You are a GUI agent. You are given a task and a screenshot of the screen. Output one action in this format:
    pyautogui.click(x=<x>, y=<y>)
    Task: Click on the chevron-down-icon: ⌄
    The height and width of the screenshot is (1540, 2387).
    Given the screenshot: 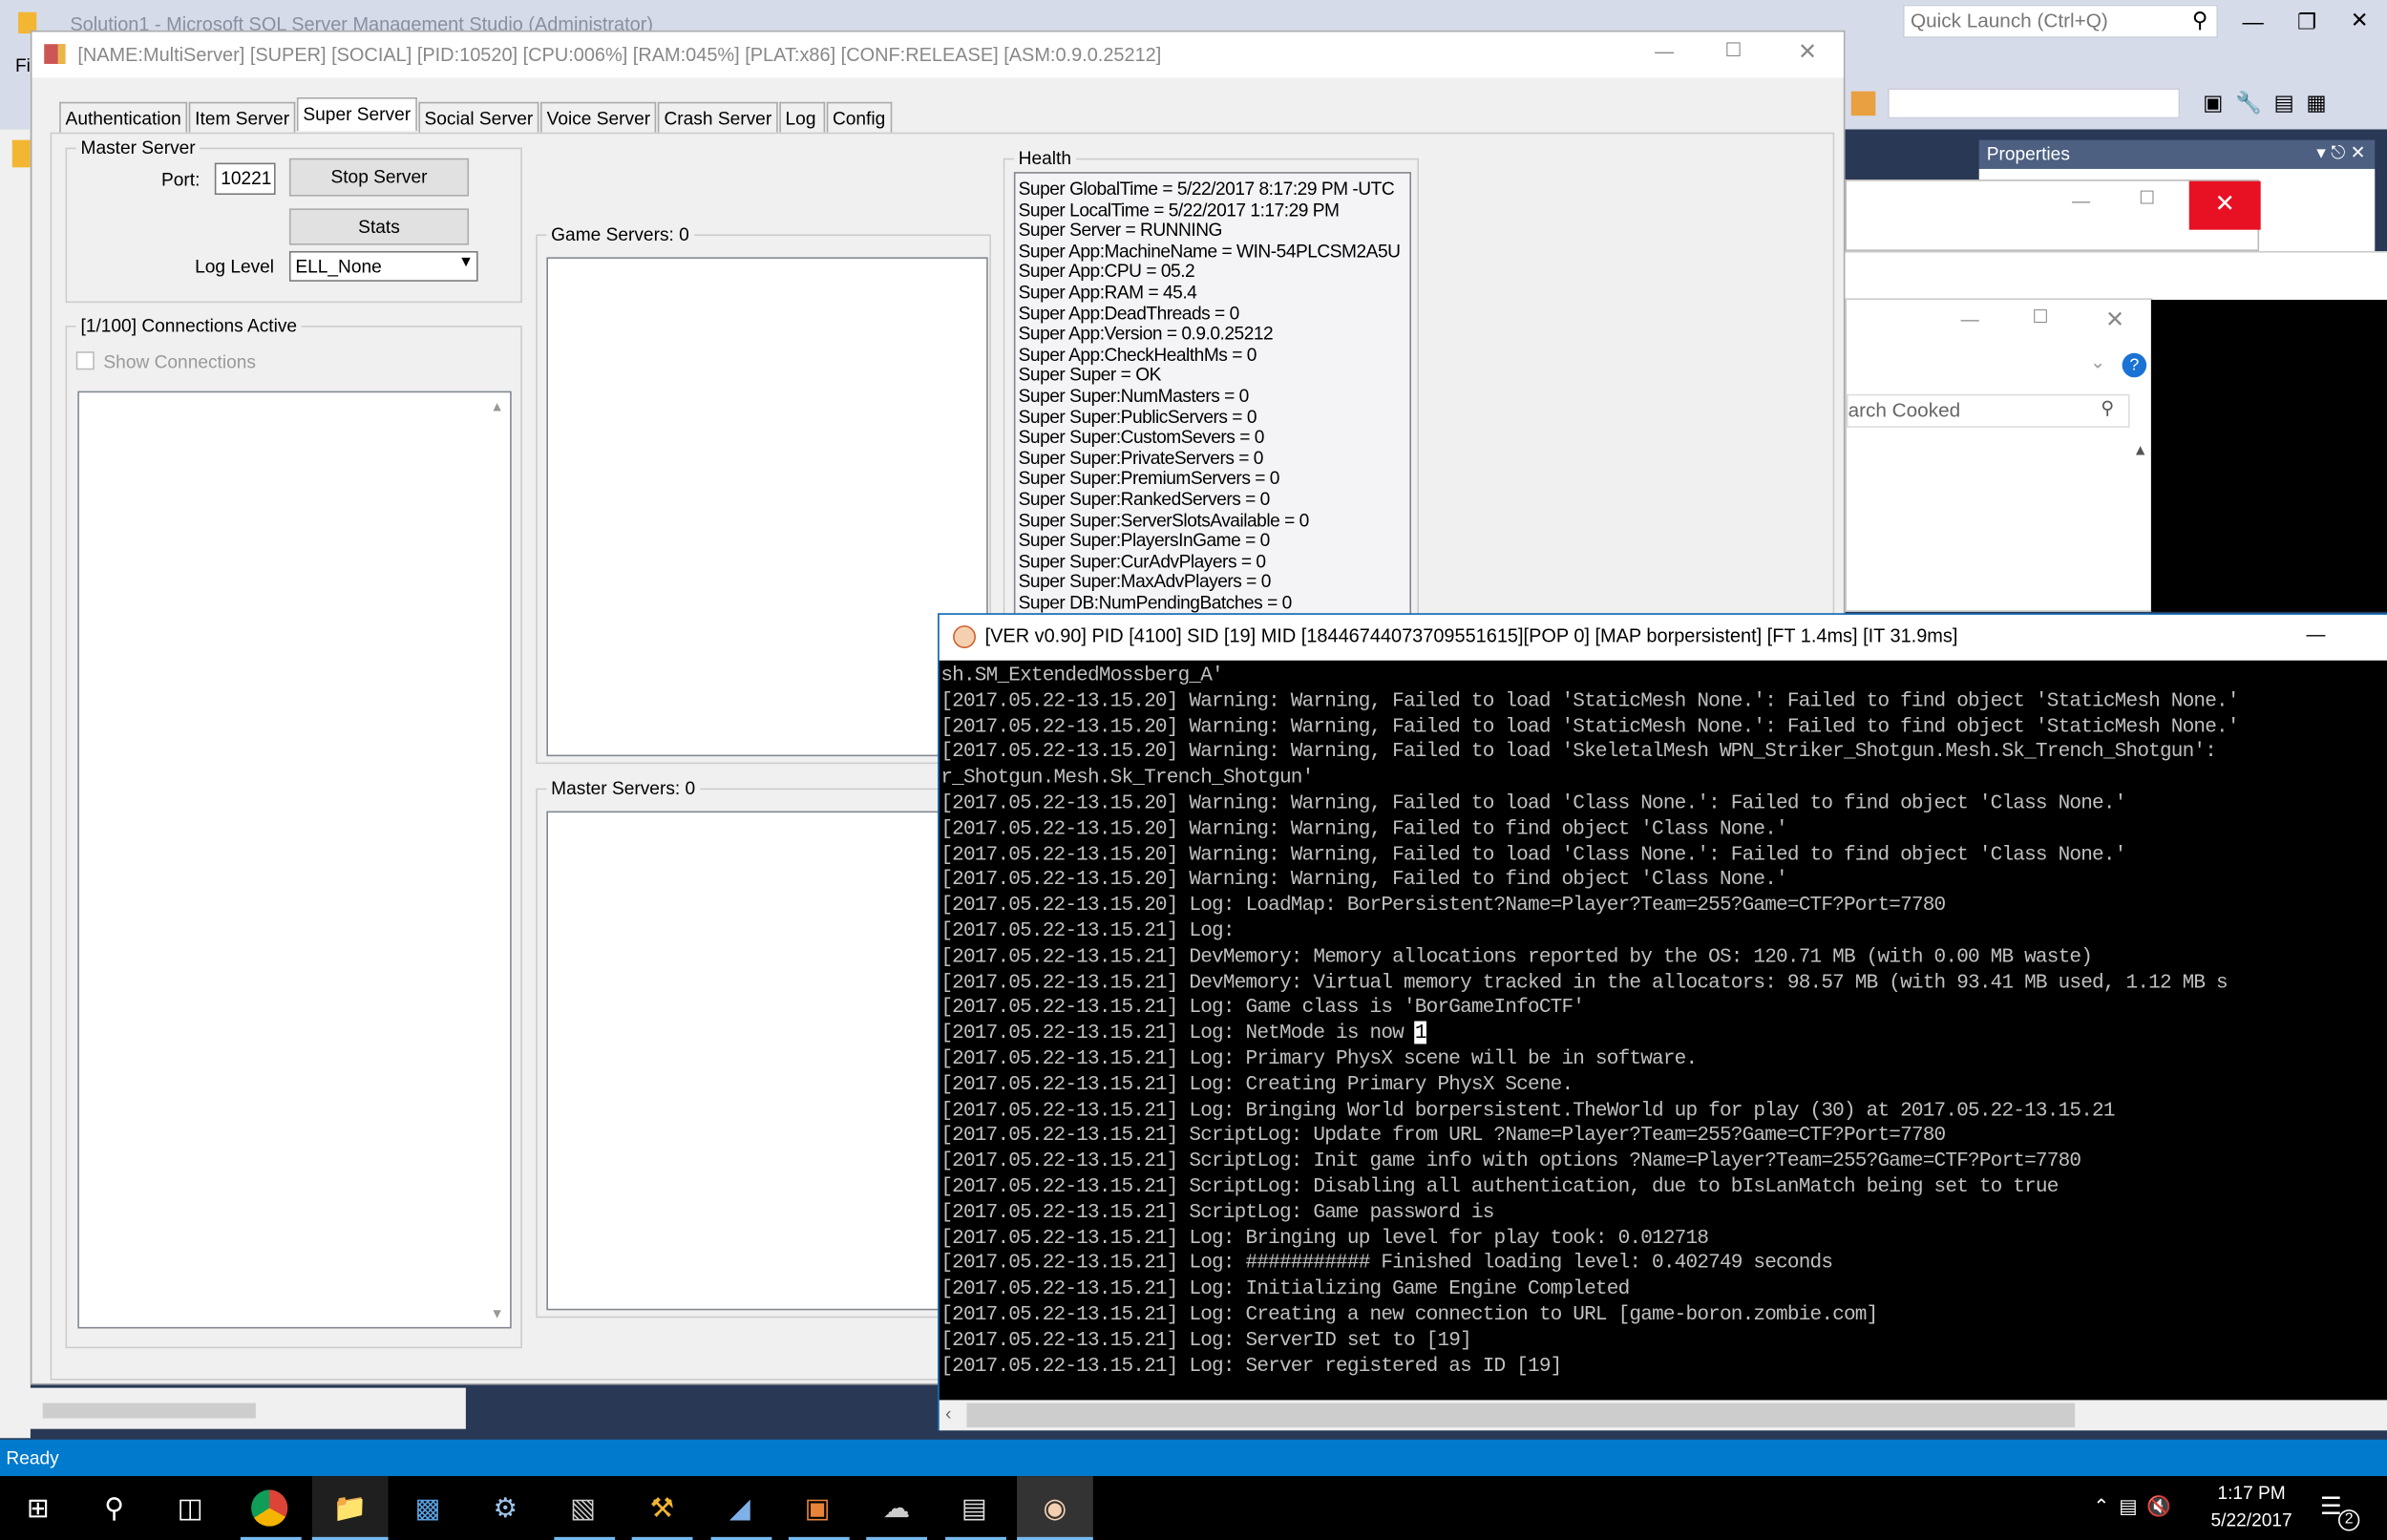 What is the action you would take?
    pyautogui.click(x=2097, y=361)
    